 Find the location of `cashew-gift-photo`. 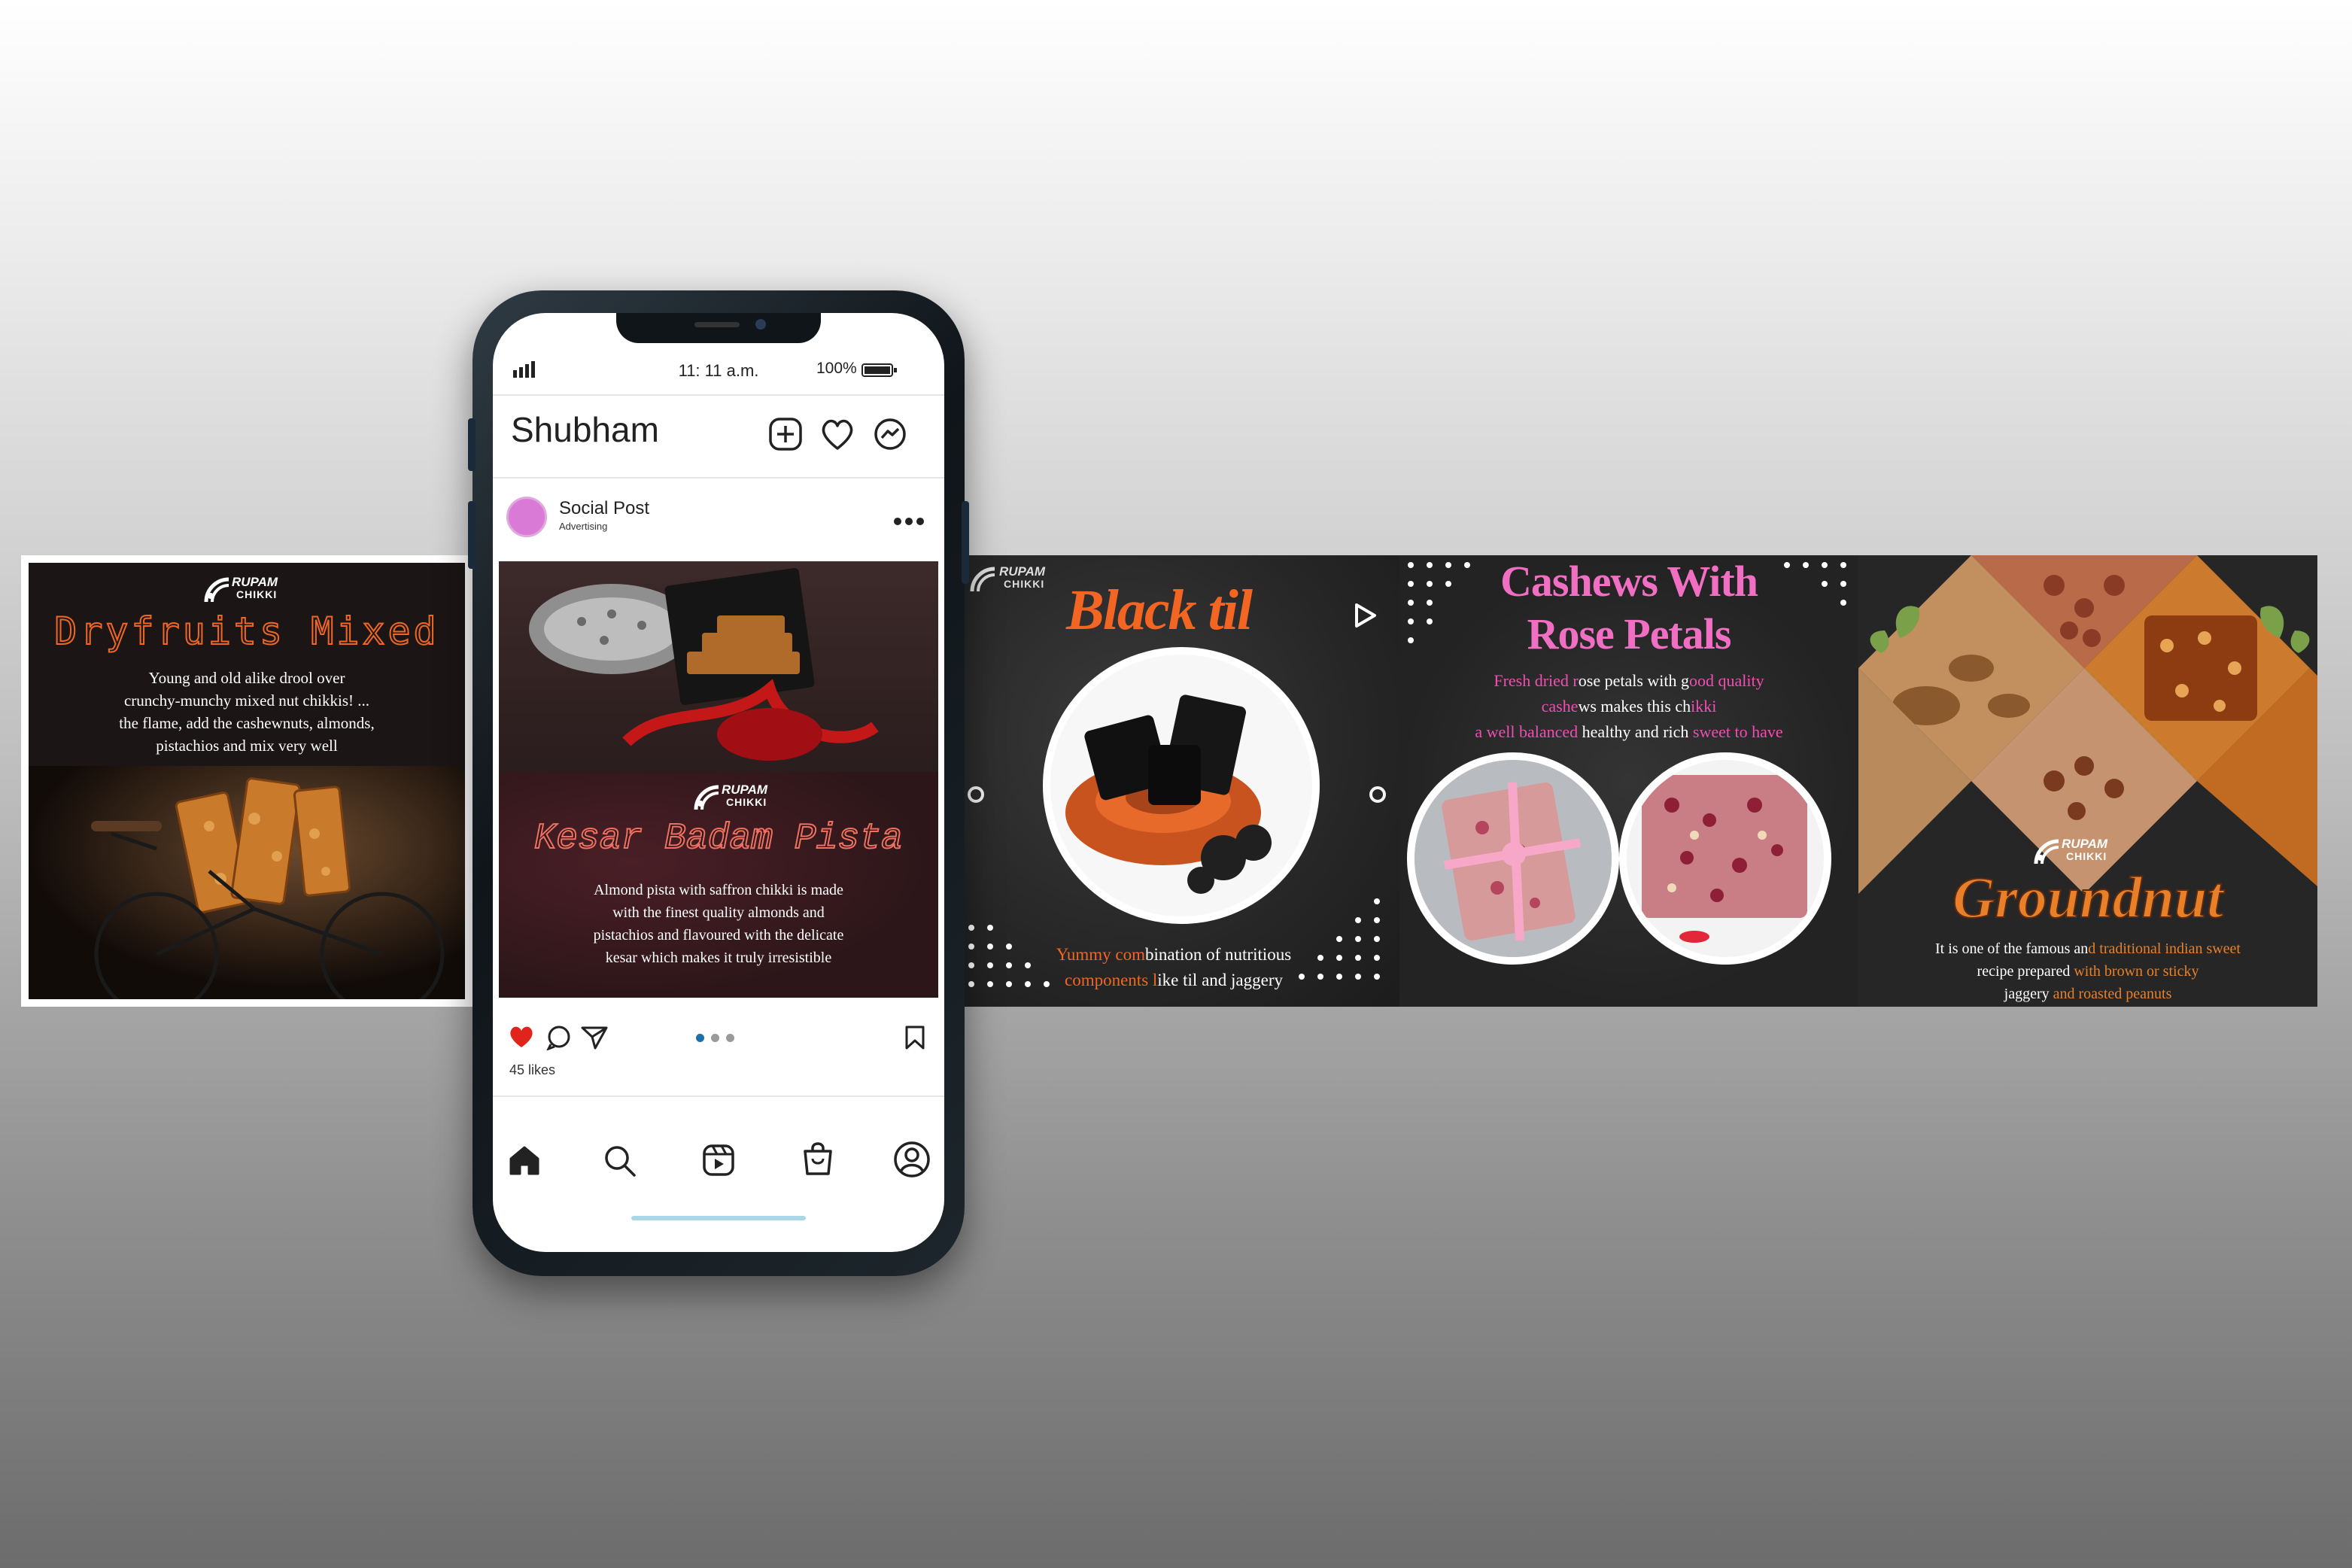

cashew-gift-photo is located at coordinates (1513, 858).